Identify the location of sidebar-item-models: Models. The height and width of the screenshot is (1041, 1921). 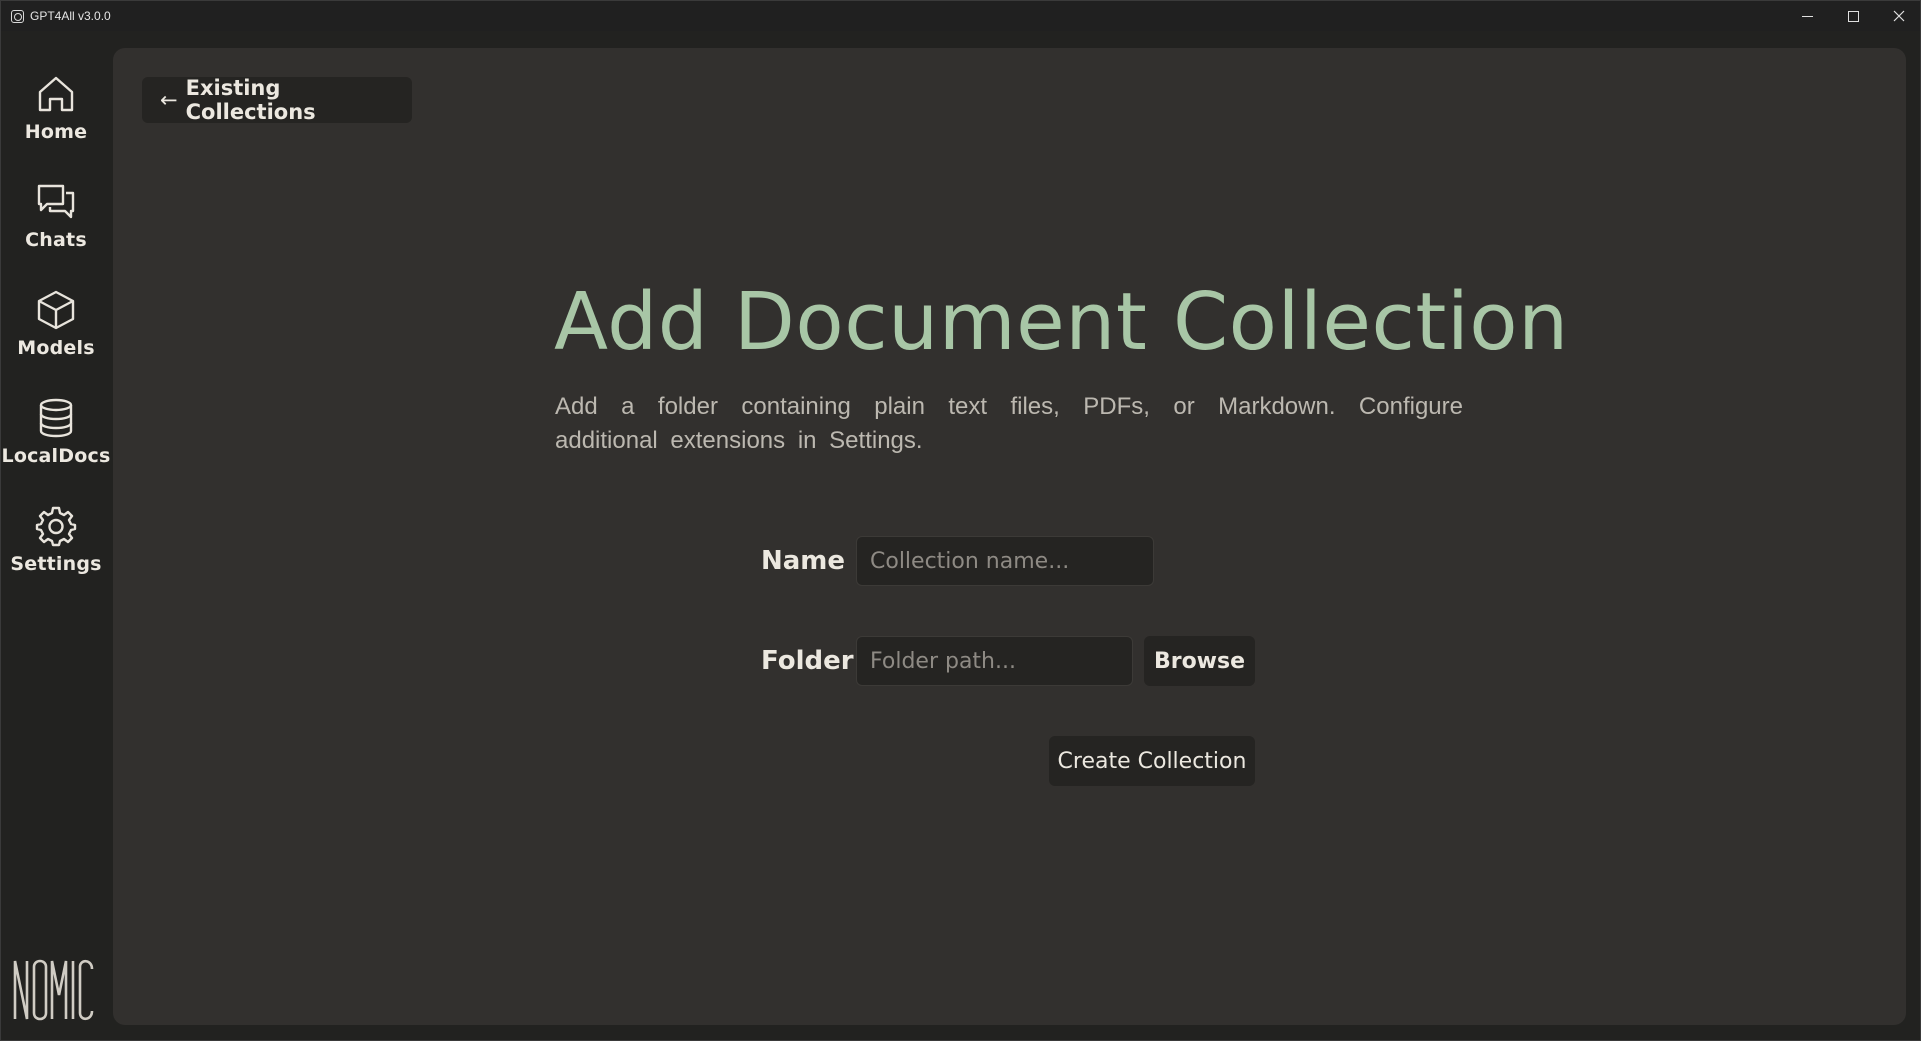
(56, 335).